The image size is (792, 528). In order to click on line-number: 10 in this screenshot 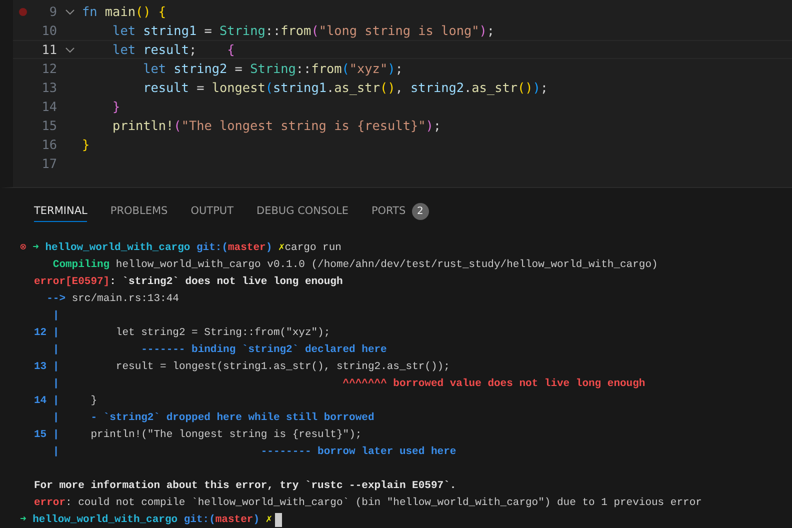, I will do `click(48, 30)`.